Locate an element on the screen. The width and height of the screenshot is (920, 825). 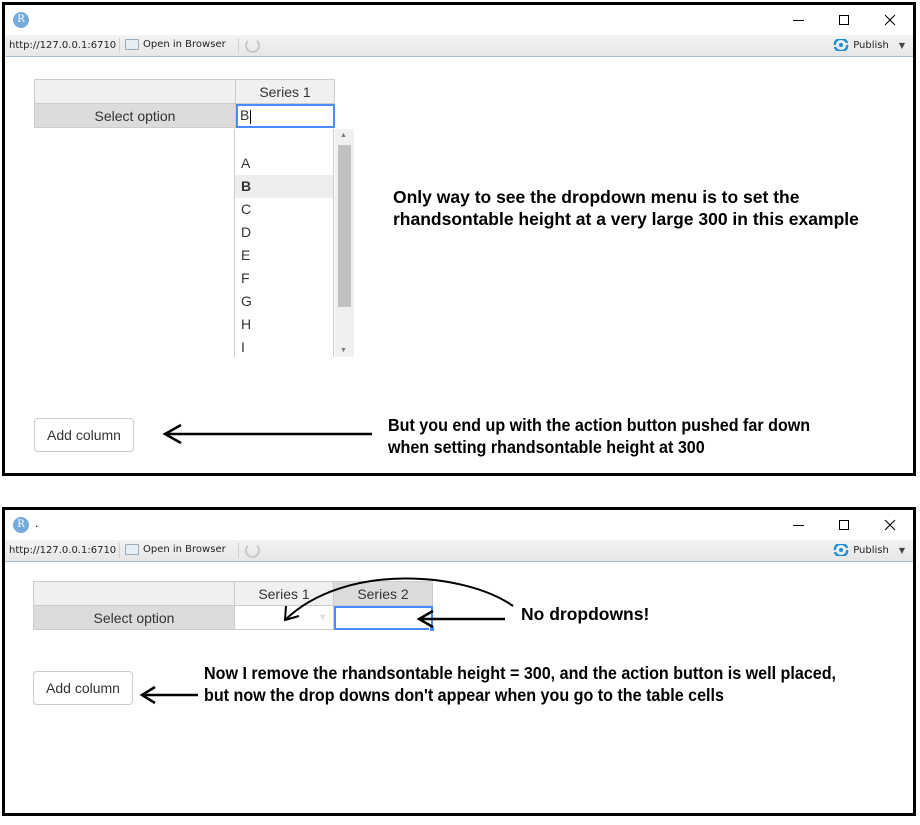
cell-editor: B is located at coordinates (285, 115).